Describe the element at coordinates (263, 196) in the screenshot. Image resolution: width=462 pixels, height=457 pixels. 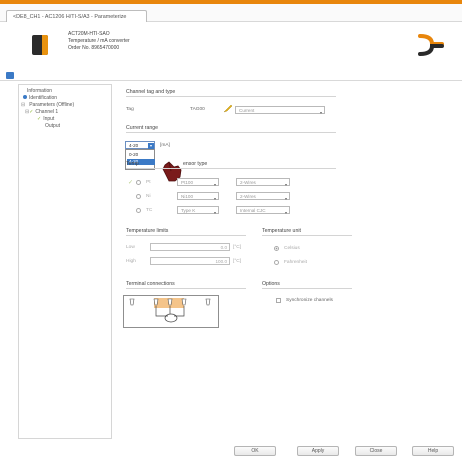
I see `sensor-ni-wires-select: 2-Wires ▾` at that location.